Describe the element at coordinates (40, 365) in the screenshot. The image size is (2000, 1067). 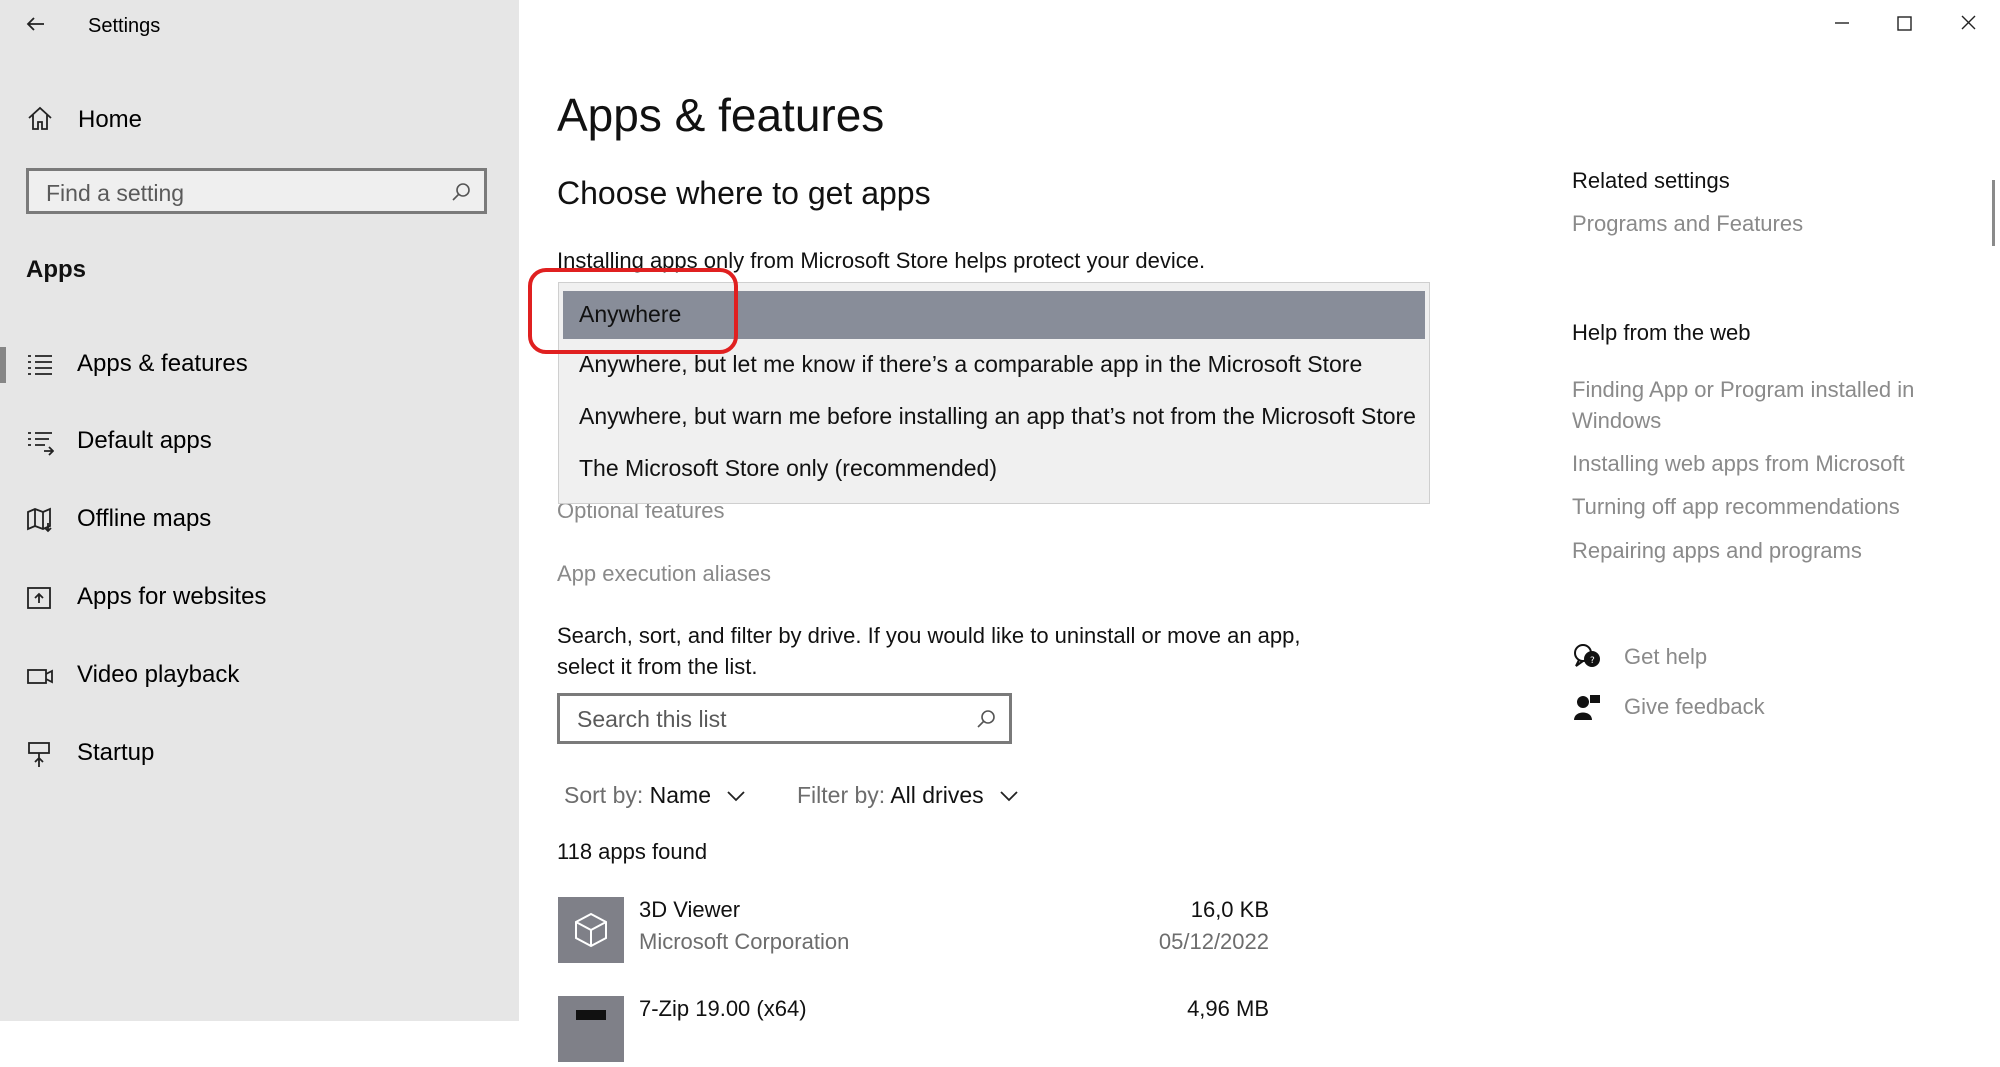
I see `list-icon` at that location.